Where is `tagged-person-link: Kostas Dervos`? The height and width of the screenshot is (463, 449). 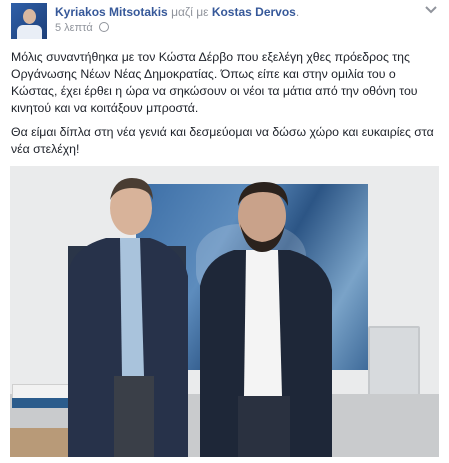 tagged-person-link: Kostas Dervos is located at coordinates (254, 12).